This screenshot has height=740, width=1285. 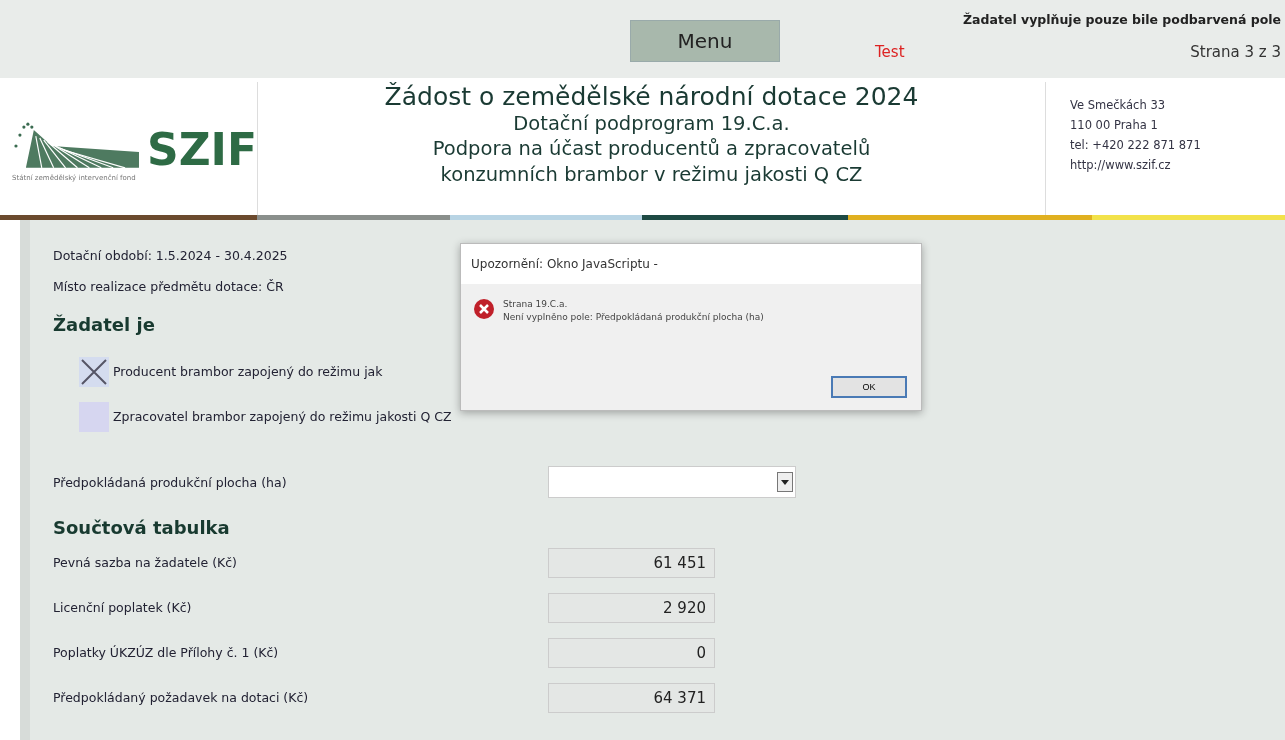 What do you see at coordinates (1121, 165) in the screenshot?
I see `address-line: http://www.szif.cz` at bounding box center [1121, 165].